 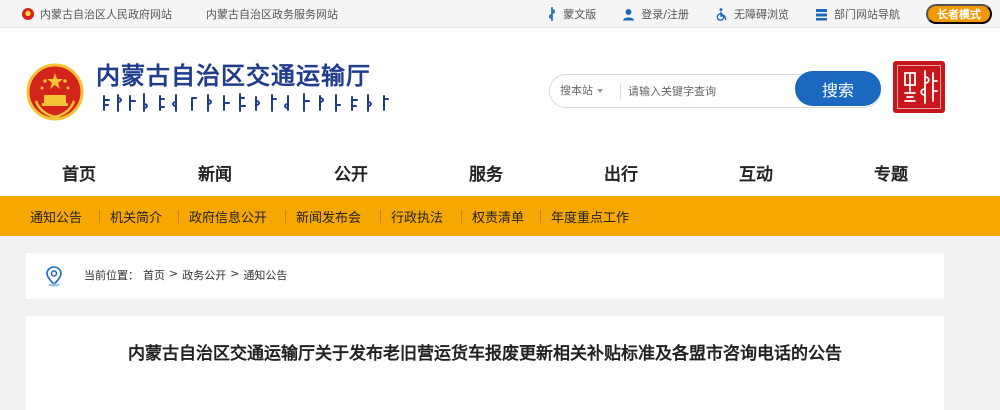 What do you see at coordinates (215, 172) in the screenshot?
I see `nav-news: 新闻` at bounding box center [215, 172].